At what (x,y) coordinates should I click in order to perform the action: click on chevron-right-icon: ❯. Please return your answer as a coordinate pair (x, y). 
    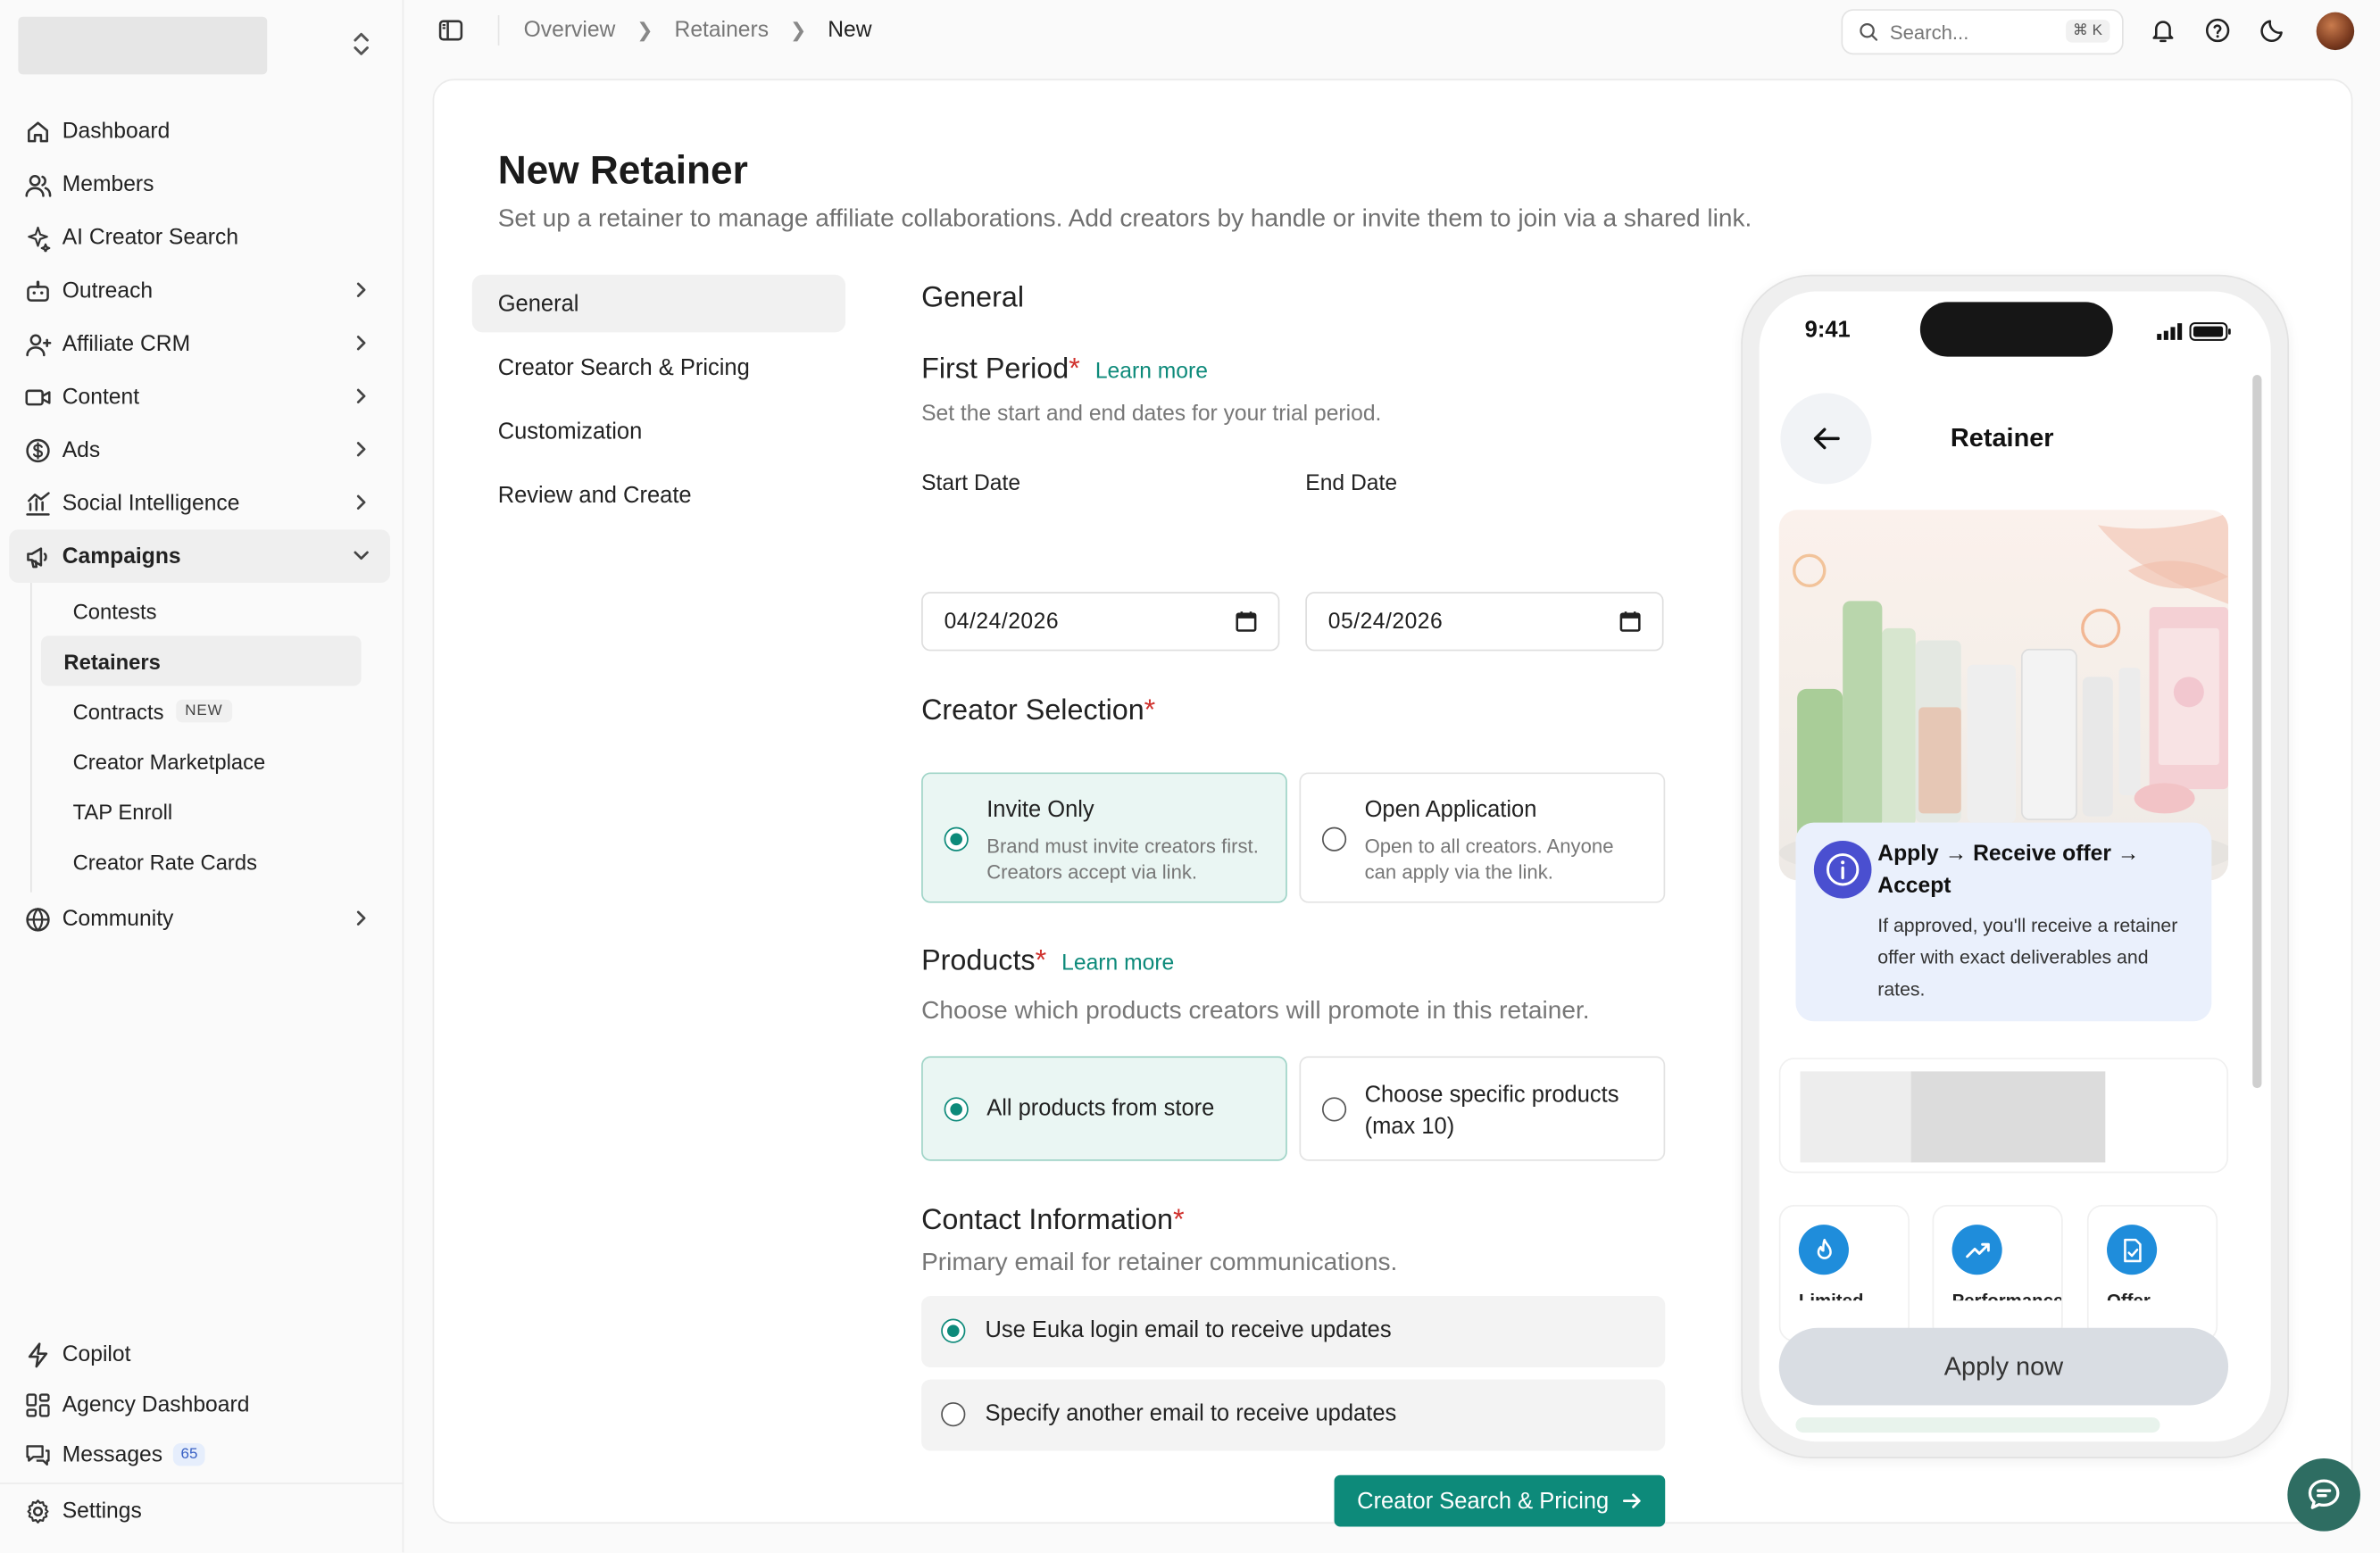
    Looking at the image, I should click on (645, 30).